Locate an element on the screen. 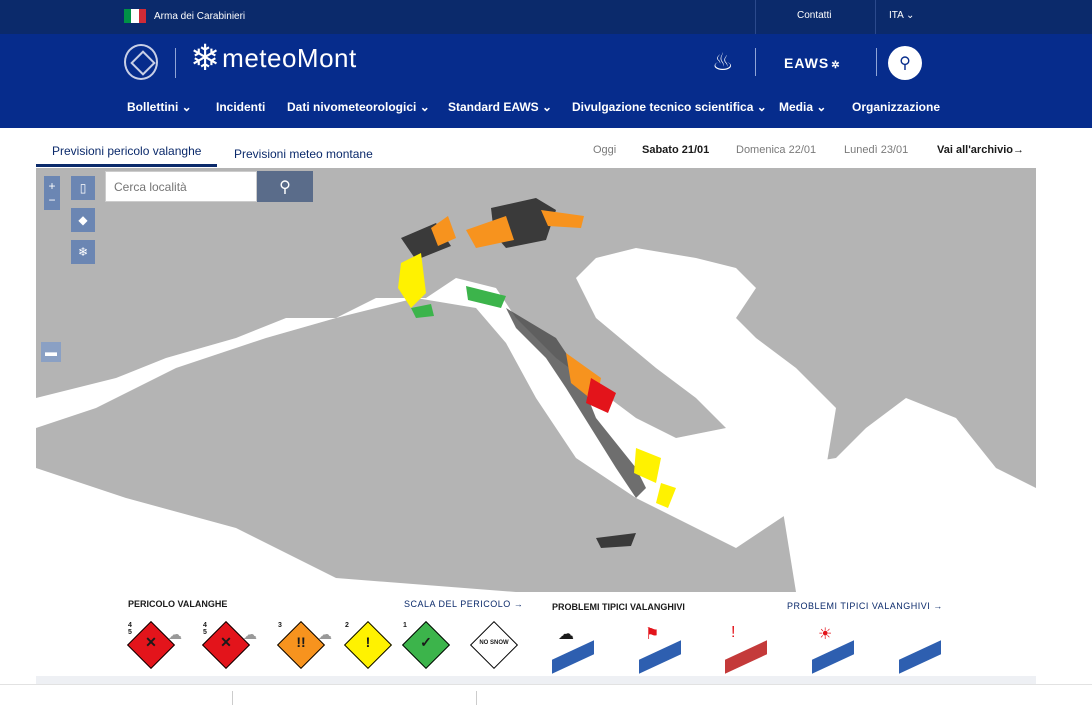 This screenshot has width=1092, height=705. legend-bottom-strip is located at coordinates (536, 680).